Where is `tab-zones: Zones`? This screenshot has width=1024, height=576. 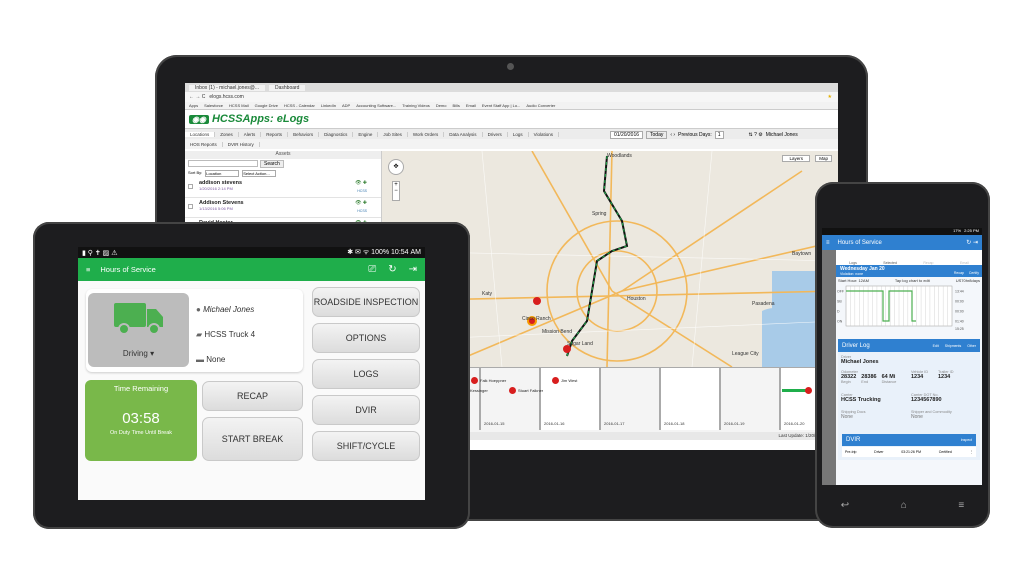 tab-zones: Zones is located at coordinates (227, 134).